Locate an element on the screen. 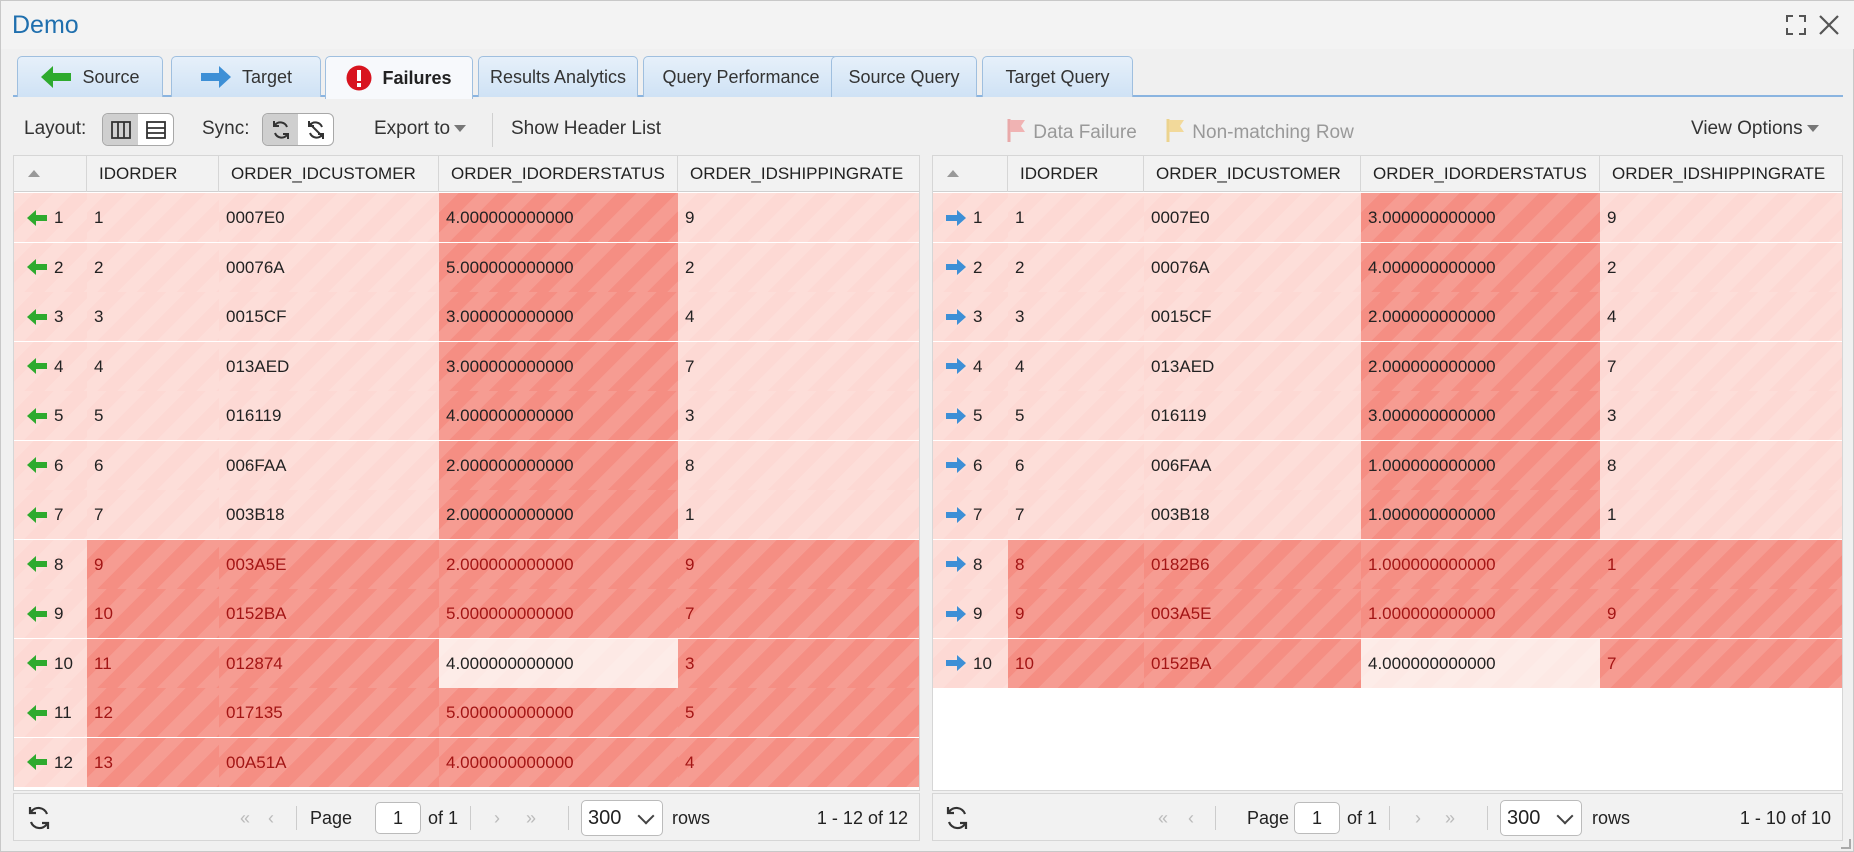 This screenshot has width=1854, height=852. table-row: 4 4 013AED 2.000000000000 7 is located at coordinates (1387, 366).